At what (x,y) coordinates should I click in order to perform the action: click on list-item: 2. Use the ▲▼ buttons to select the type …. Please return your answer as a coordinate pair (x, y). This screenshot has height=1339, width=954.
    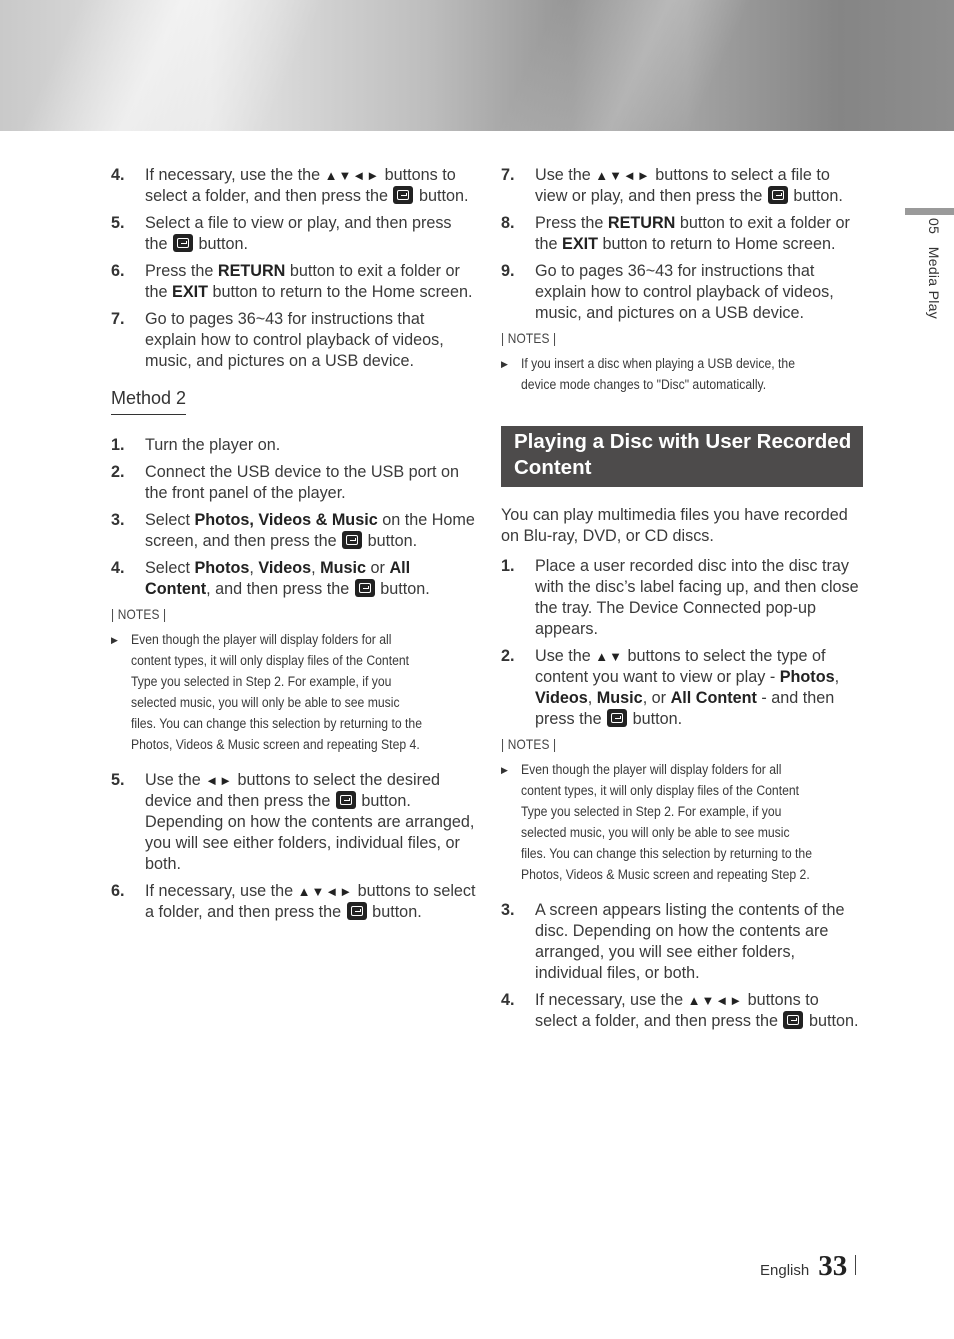
    Looking at the image, I should click on (682, 688).